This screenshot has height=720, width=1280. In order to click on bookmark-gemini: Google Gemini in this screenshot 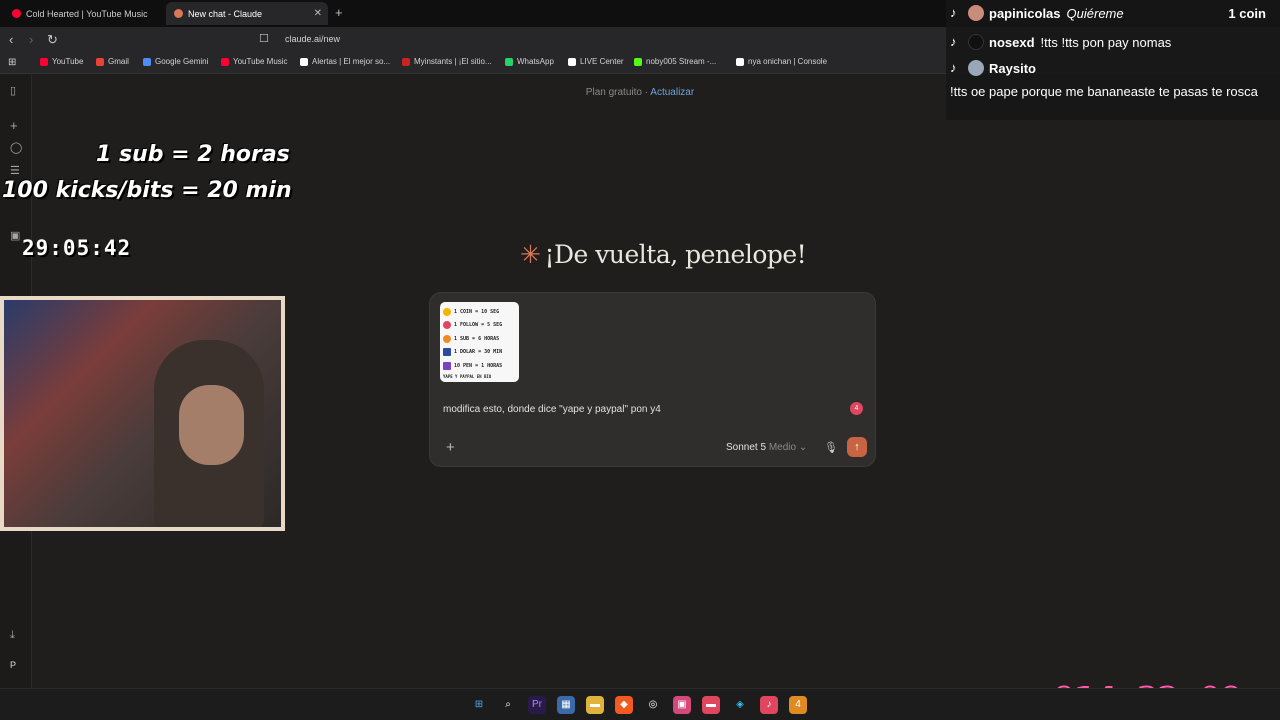, I will do `click(175, 61)`.